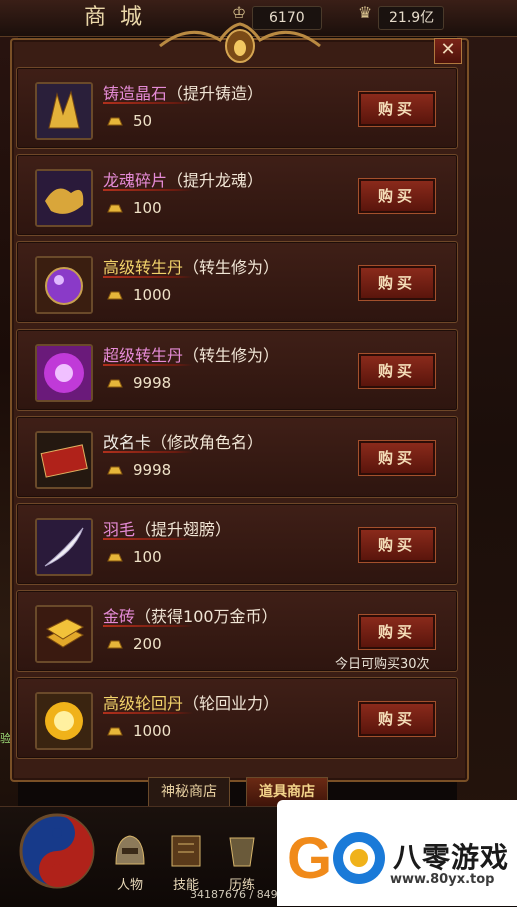  I want to click on item-name: 金砖（获得100万金币）, so click(190, 615).